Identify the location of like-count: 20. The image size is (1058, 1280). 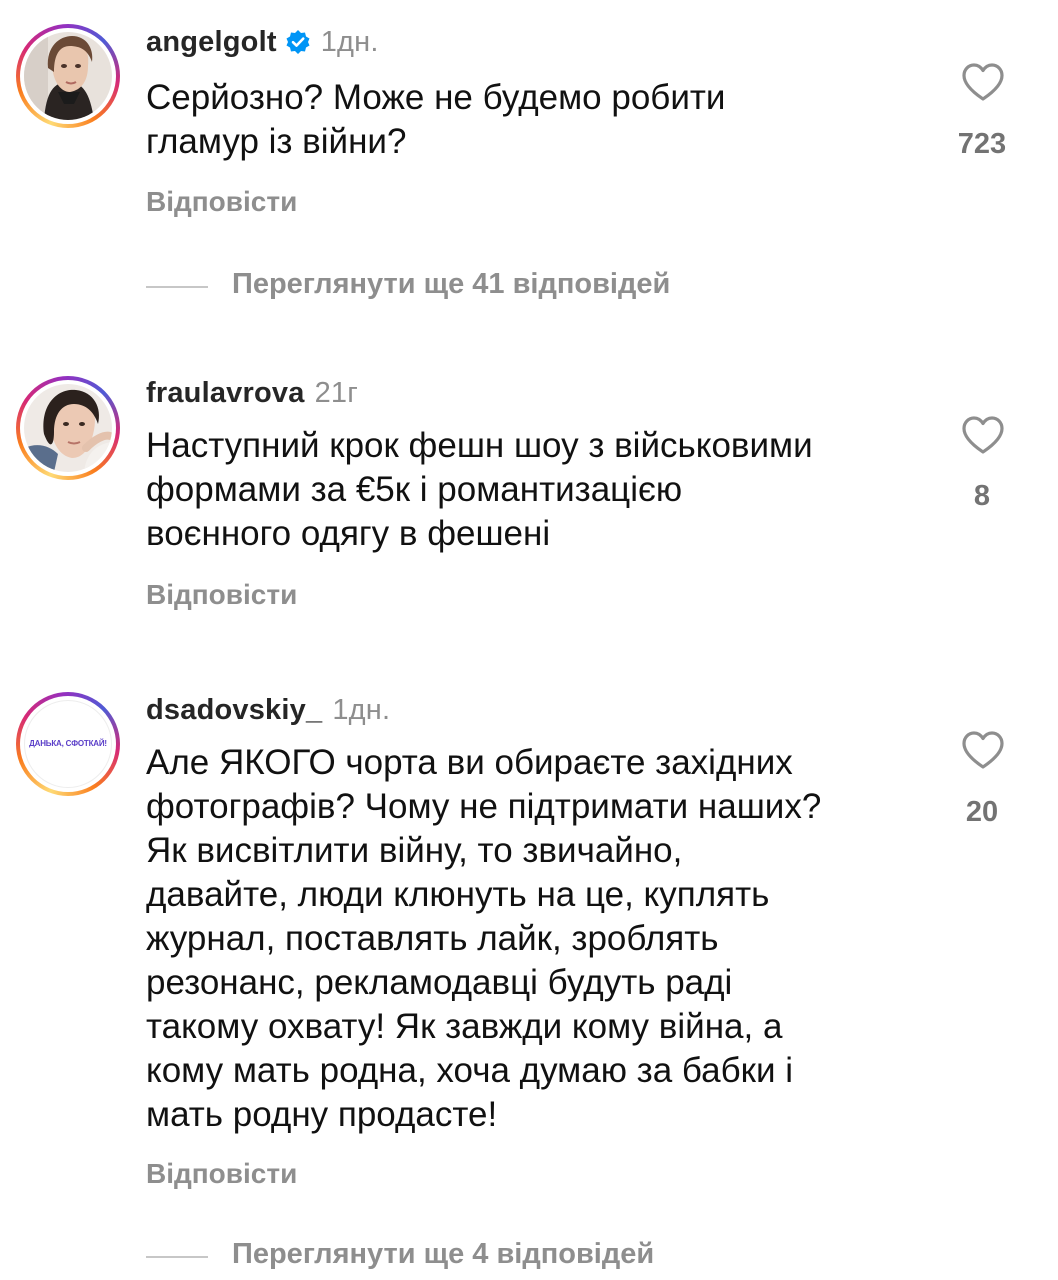
(982, 812).